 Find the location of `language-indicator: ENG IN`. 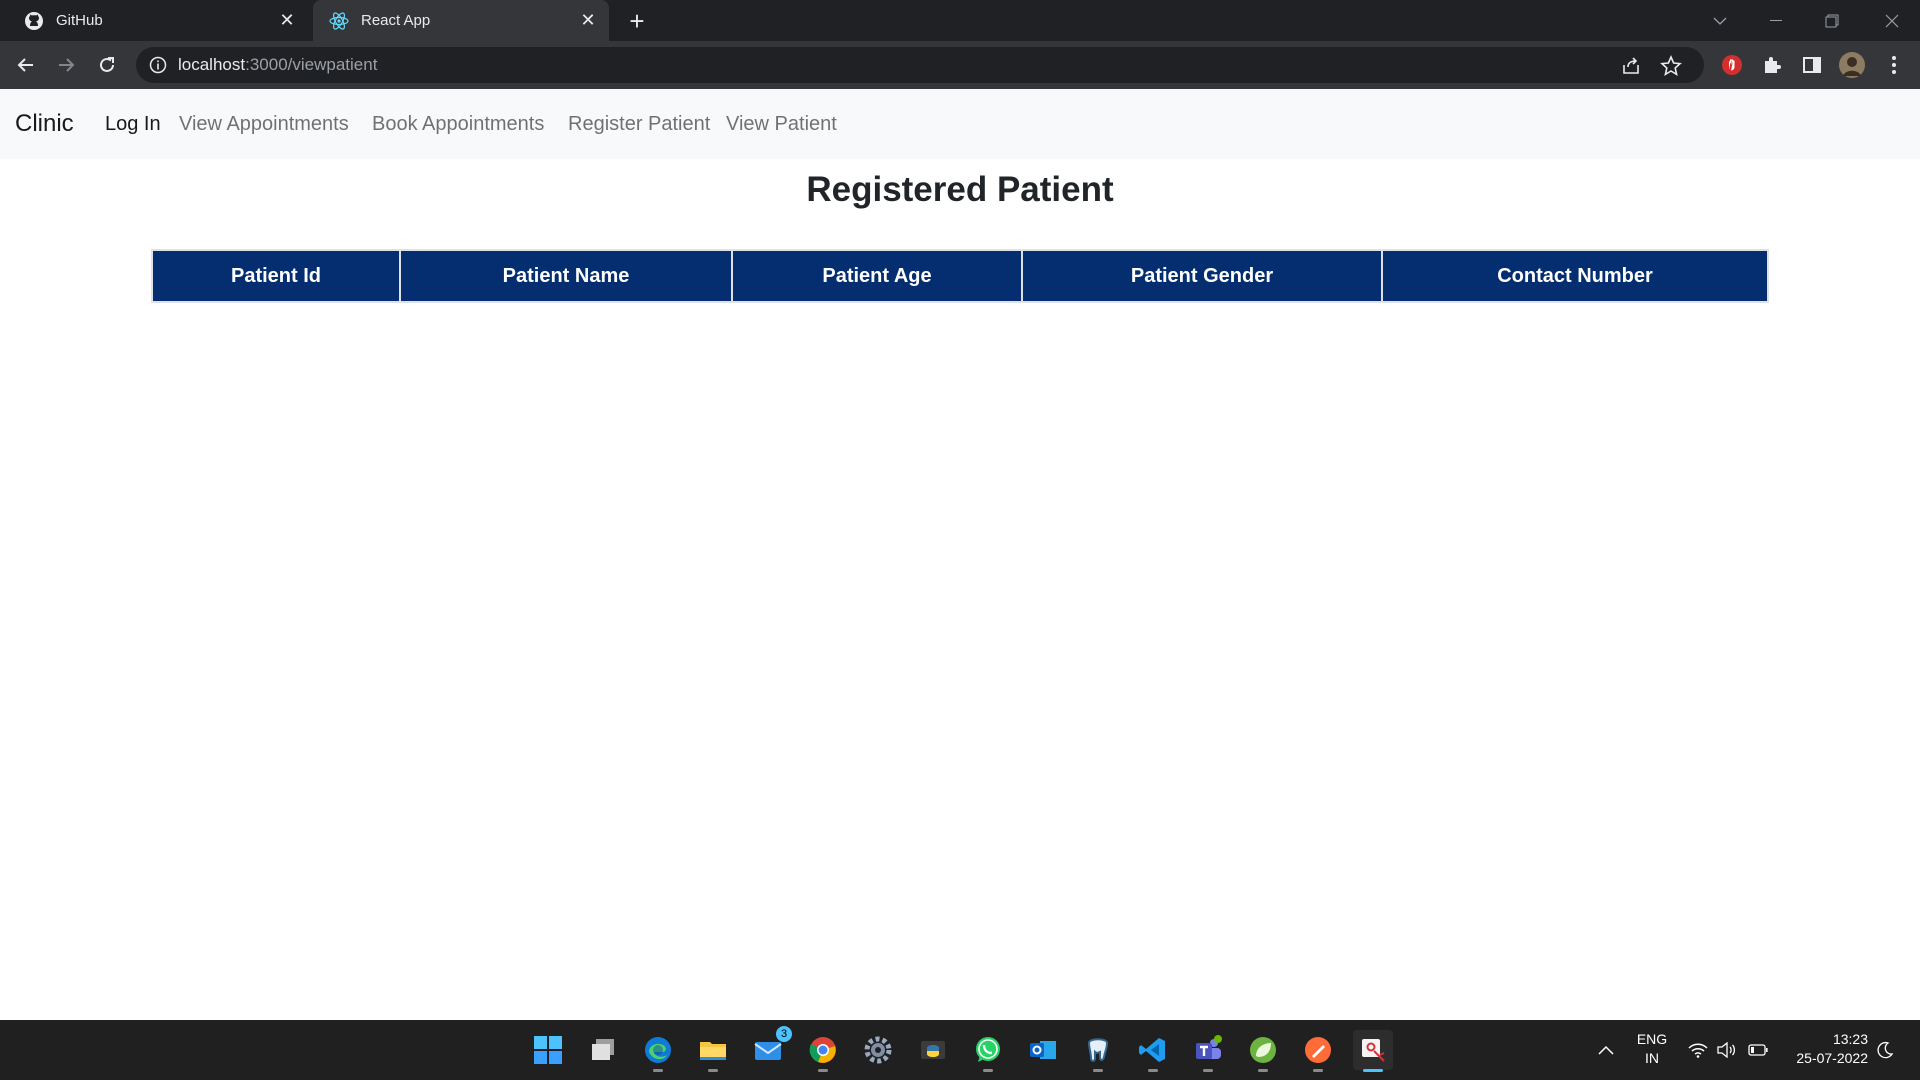

language-indicator: ENG IN is located at coordinates (1652, 1049).